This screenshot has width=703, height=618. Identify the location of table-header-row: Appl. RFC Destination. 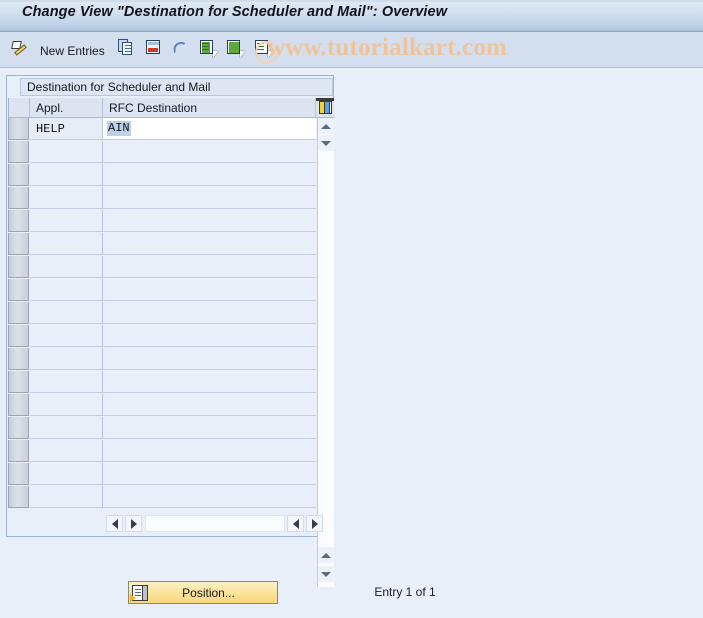
(171, 108).